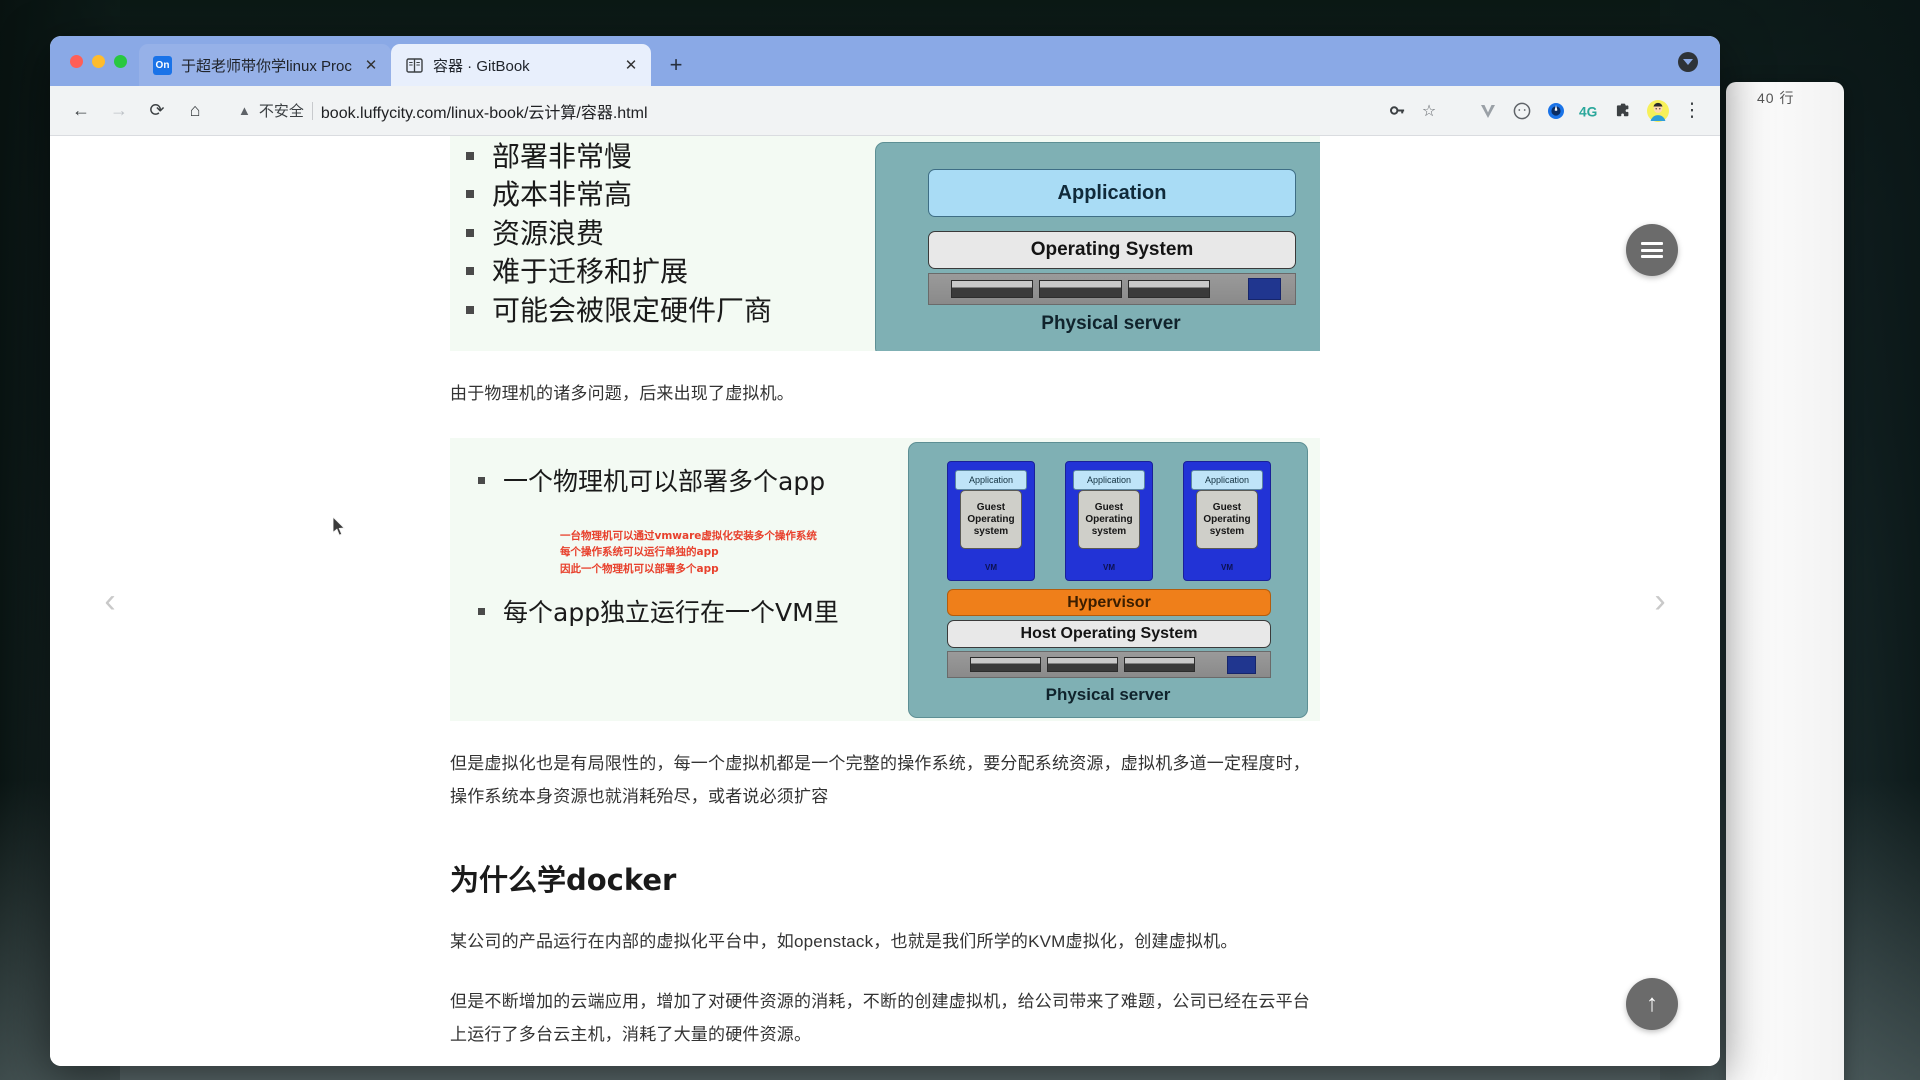  I want to click on window-profile-chevron-icon, so click(1688, 62).